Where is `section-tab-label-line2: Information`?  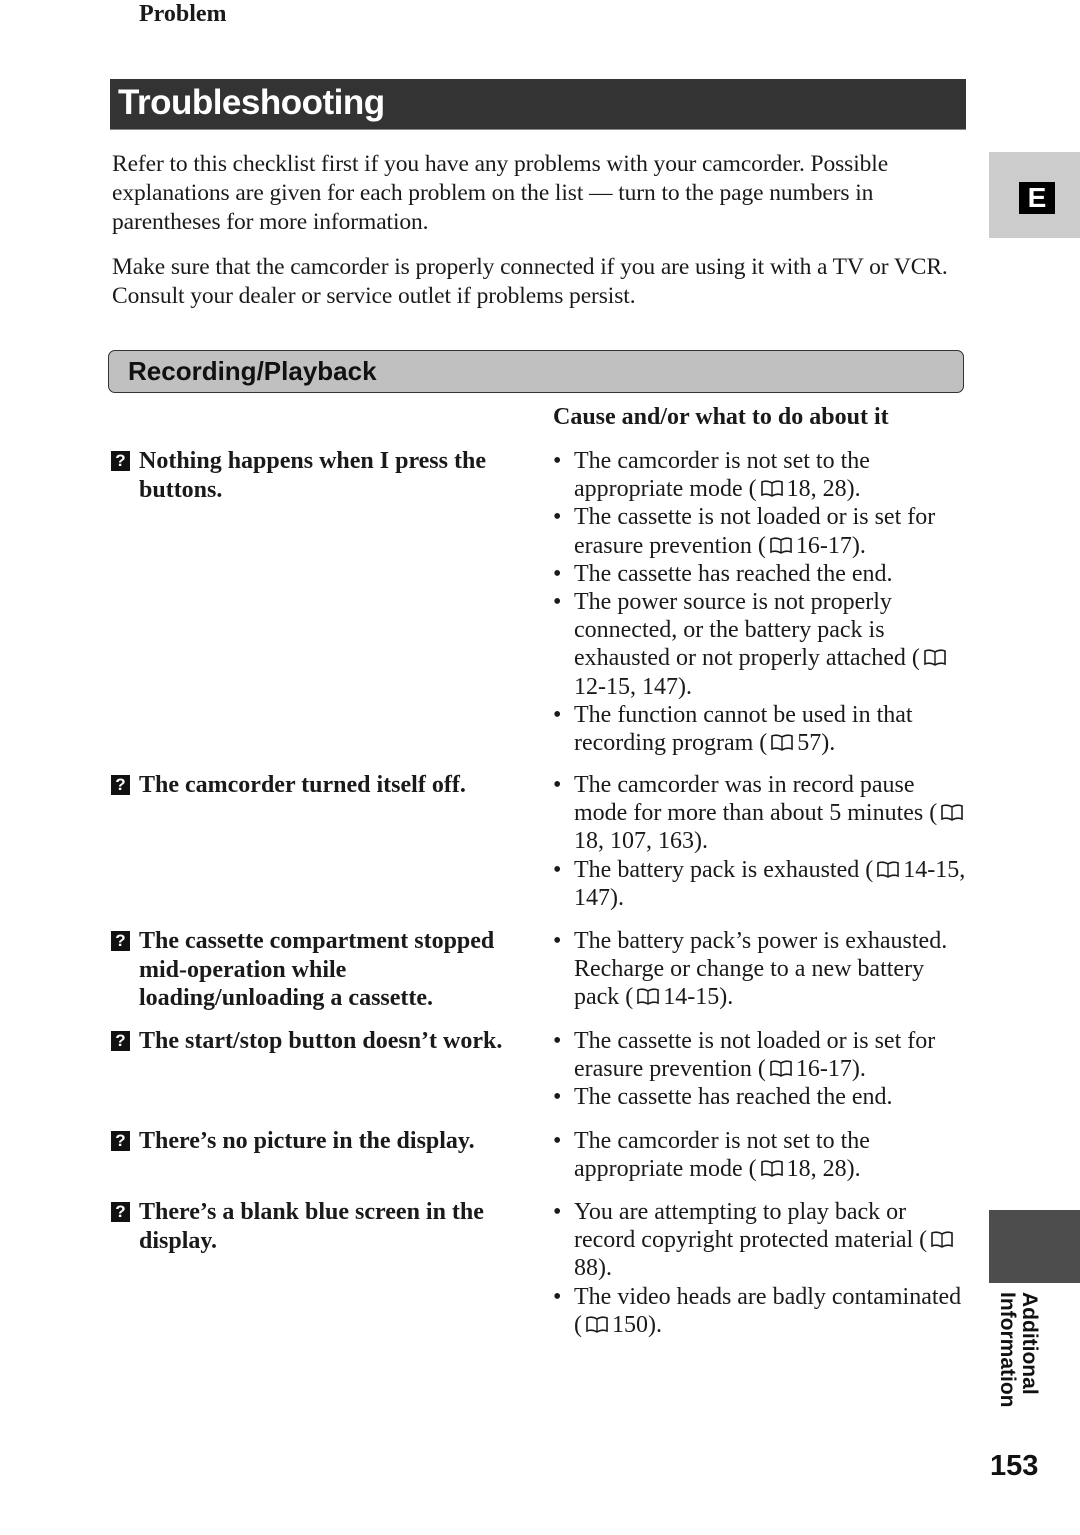 section-tab-label-line2: Information is located at coordinates (1007, 1350).